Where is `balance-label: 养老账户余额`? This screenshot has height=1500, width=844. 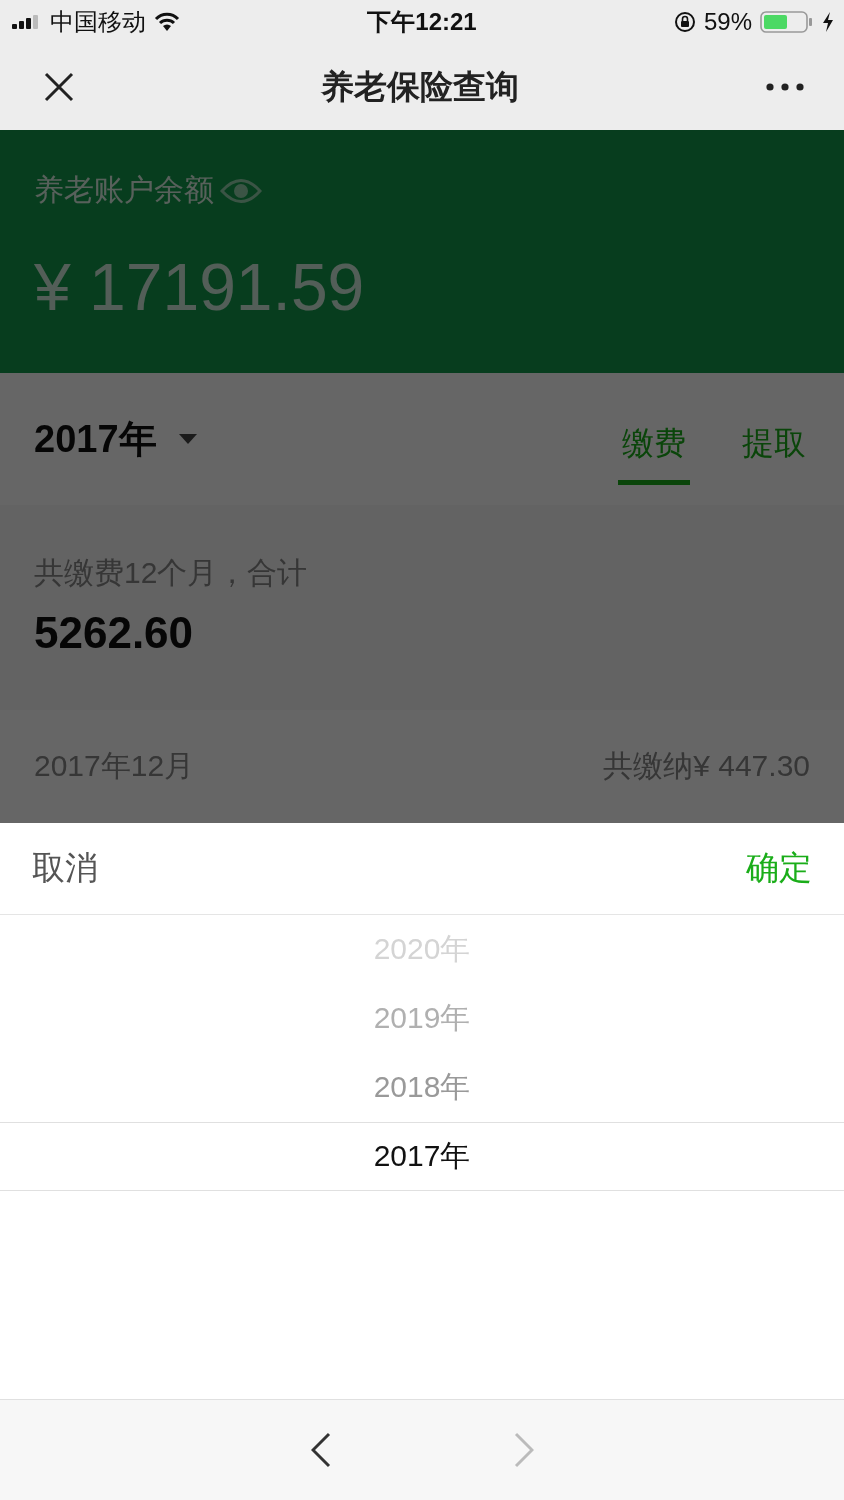
balance-label: 养老账户余额 is located at coordinates (124, 190).